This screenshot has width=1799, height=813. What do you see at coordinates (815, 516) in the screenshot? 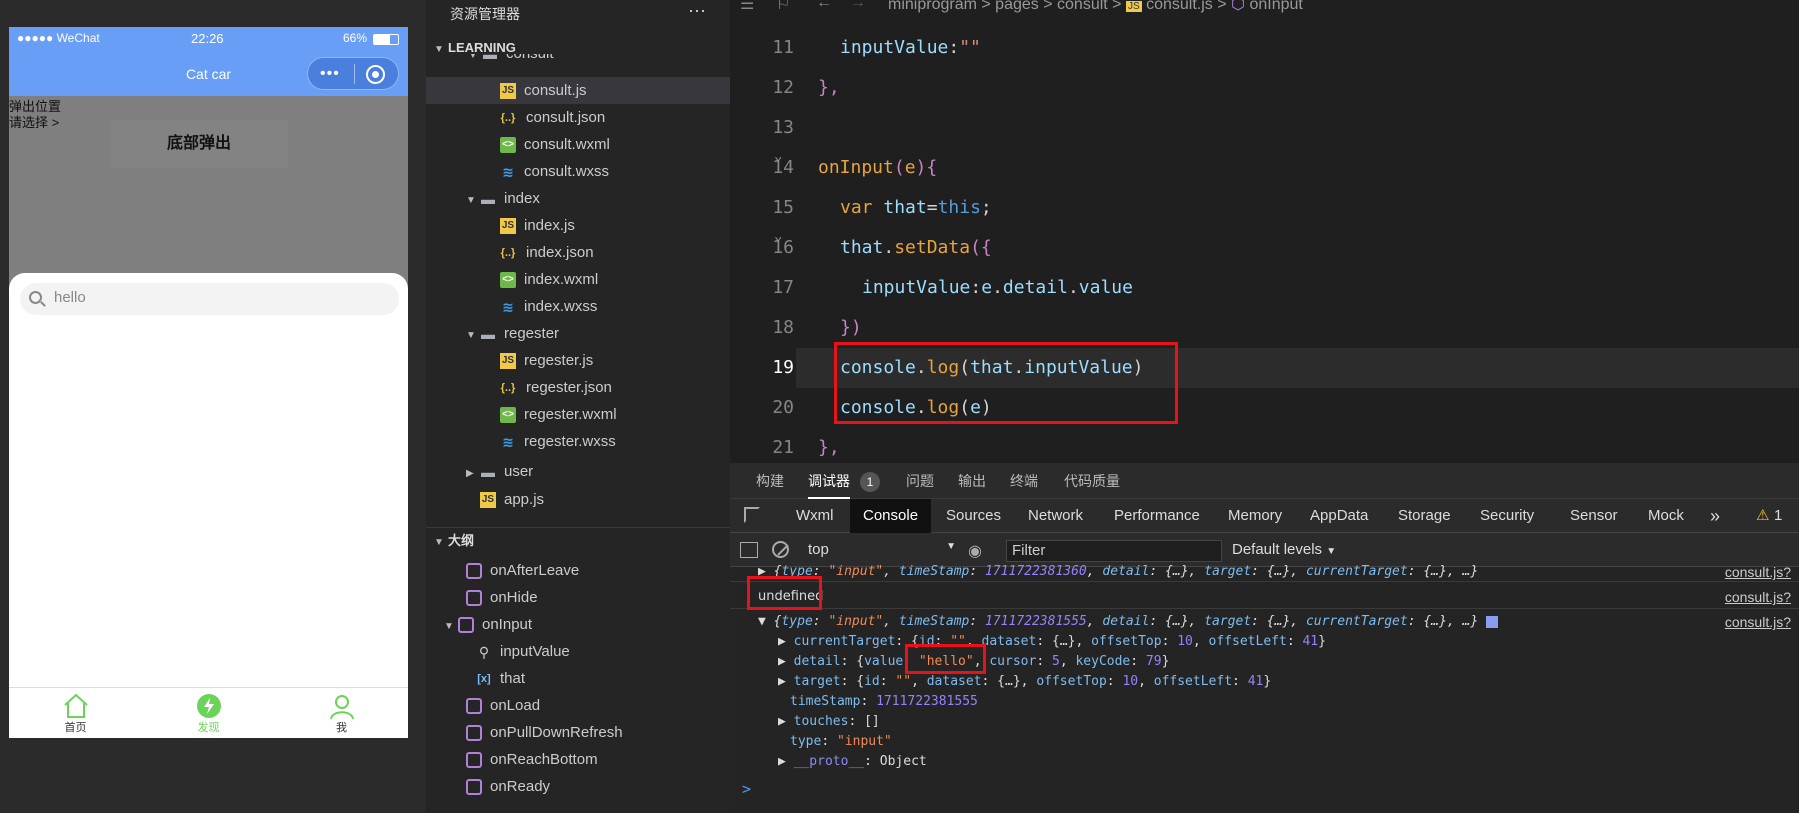
I see `tab-wxml: Wxml` at bounding box center [815, 516].